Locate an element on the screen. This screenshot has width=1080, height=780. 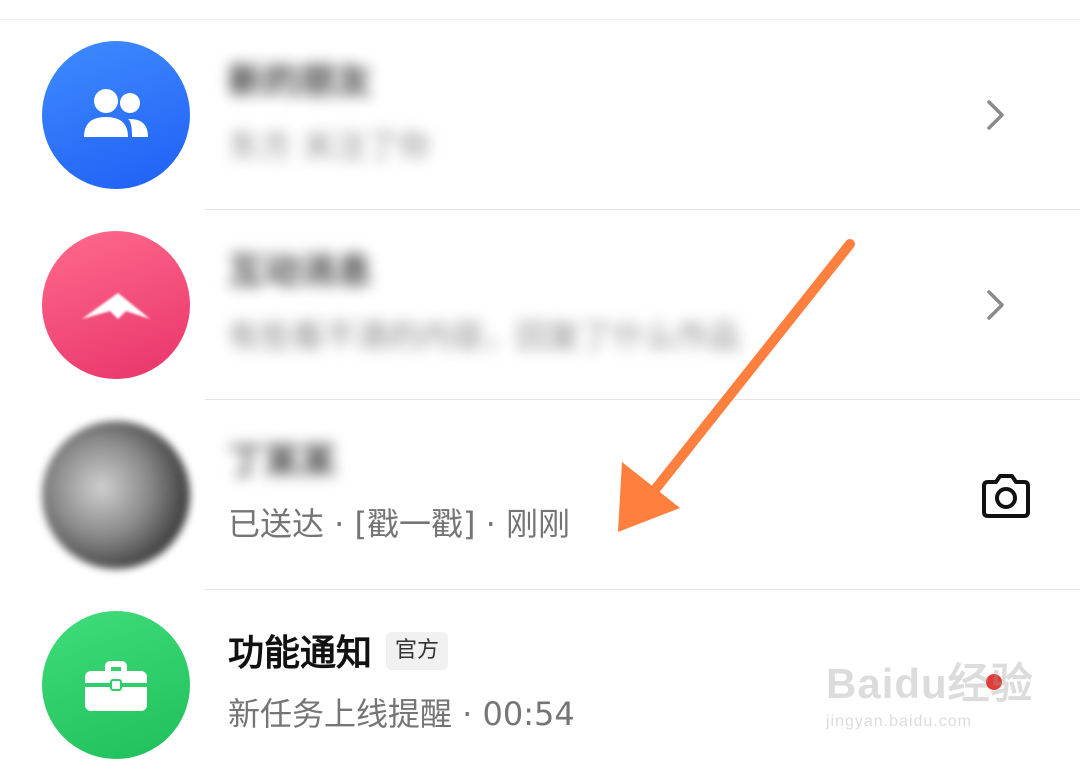
item-subtitle: 东方 关注了你 is located at coordinates (329, 146).